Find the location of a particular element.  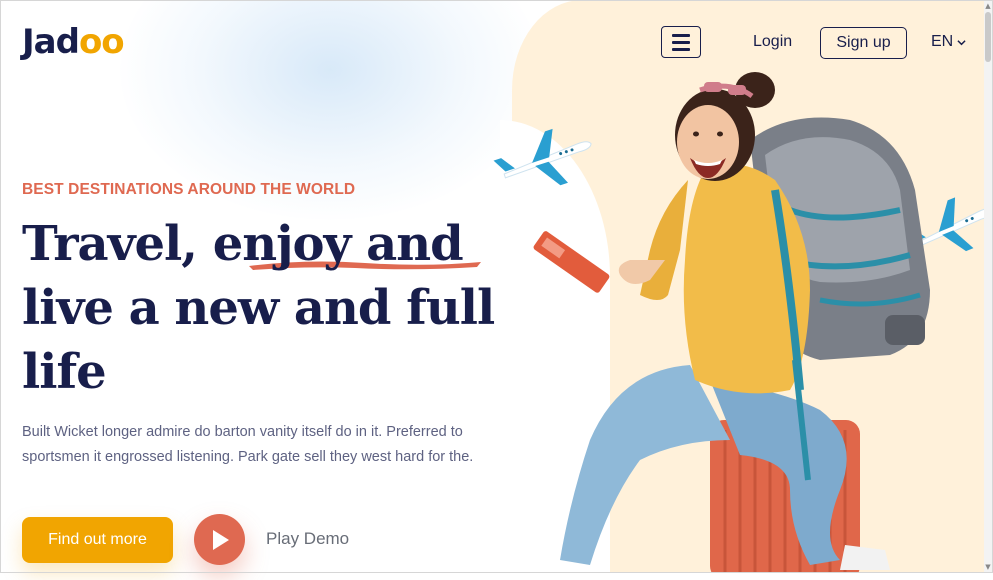

chevron-down-icon is located at coordinates (961, 42).